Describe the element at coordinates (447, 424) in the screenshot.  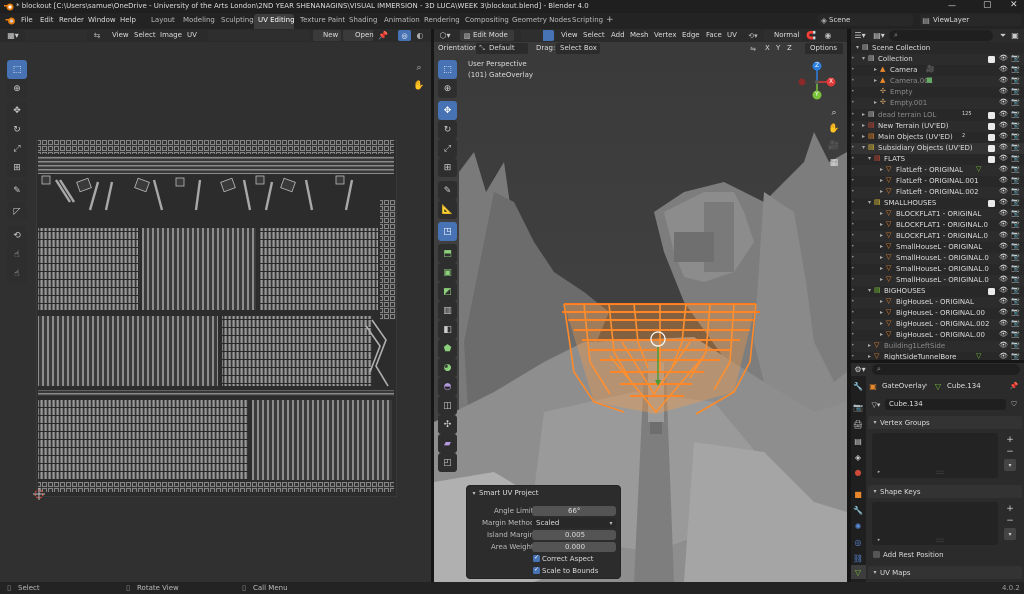
I see `vp-tool-shrink: ✣` at that location.